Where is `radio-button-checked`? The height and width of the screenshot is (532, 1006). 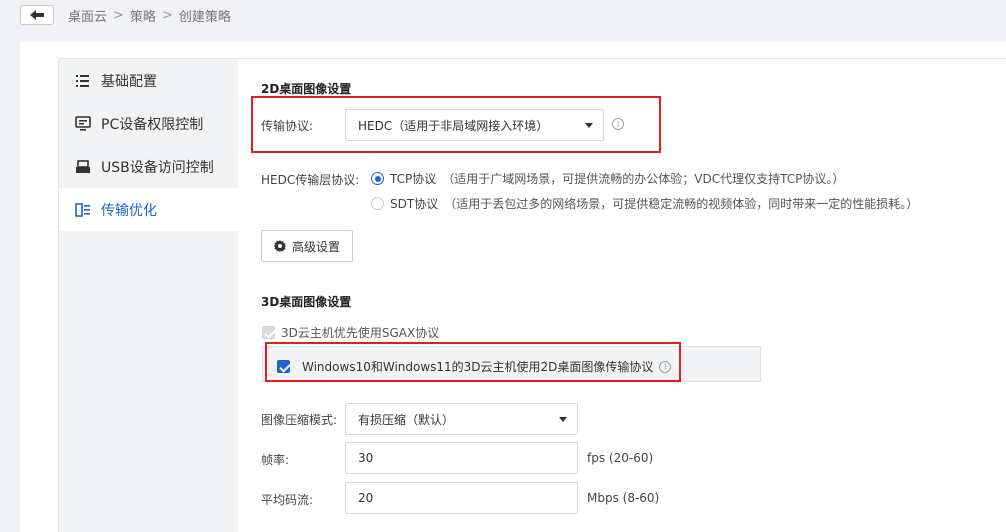
radio-button-checked is located at coordinates (377, 178).